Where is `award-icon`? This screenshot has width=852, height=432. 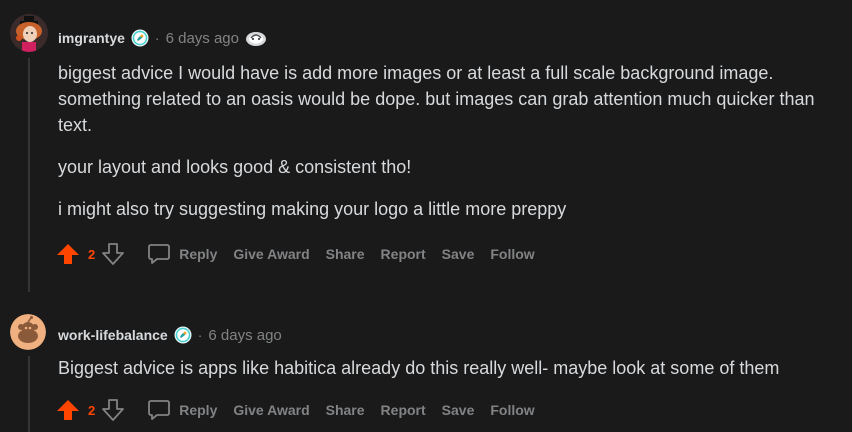
award-icon is located at coordinates (256, 38).